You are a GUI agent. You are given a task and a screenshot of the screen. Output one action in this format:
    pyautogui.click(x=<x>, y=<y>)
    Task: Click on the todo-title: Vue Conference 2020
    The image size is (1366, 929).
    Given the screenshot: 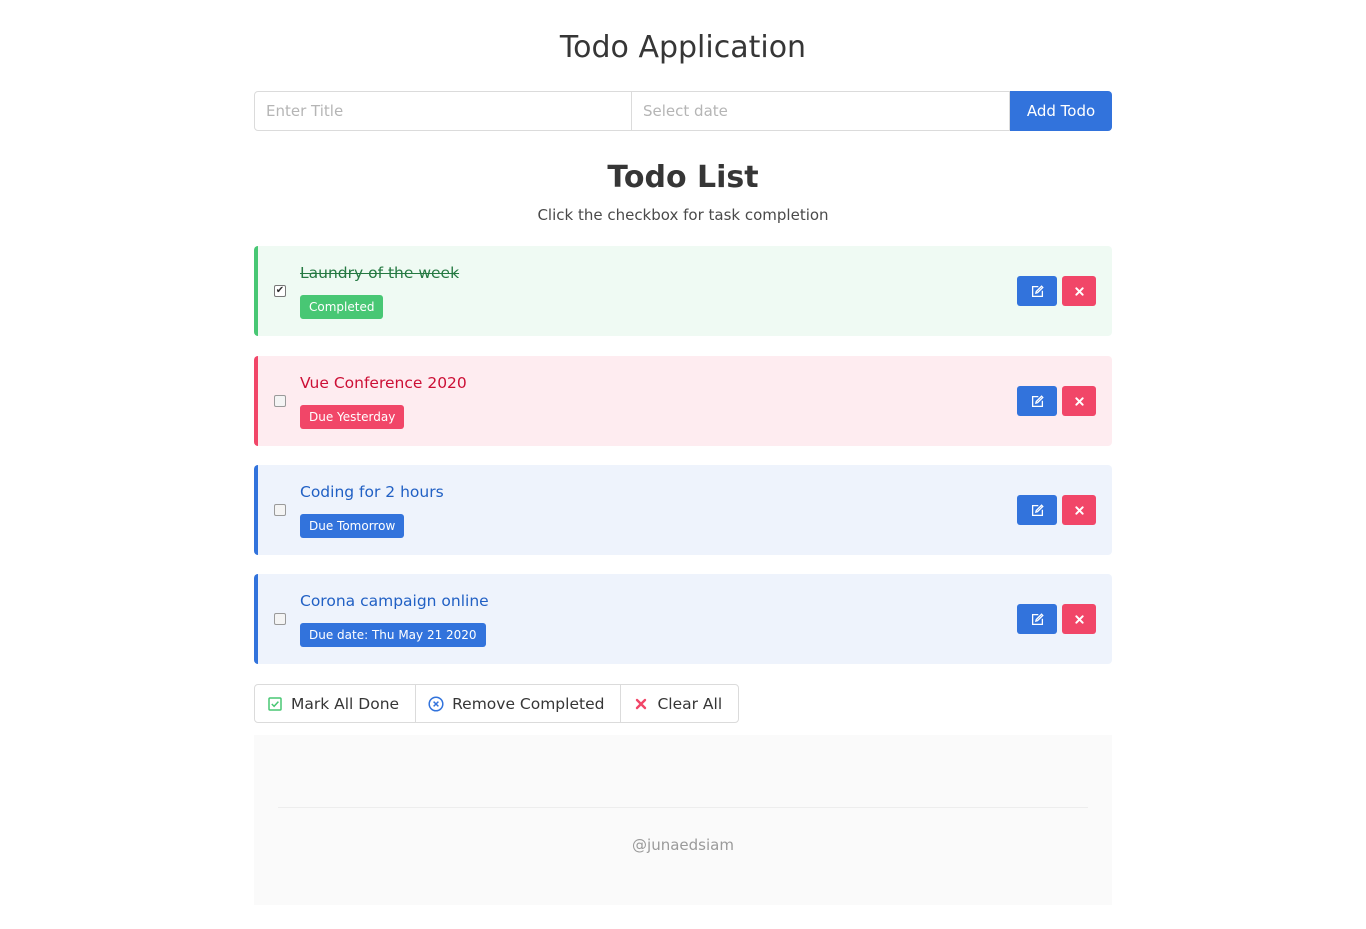 What is the action you would take?
    pyautogui.click(x=383, y=383)
    